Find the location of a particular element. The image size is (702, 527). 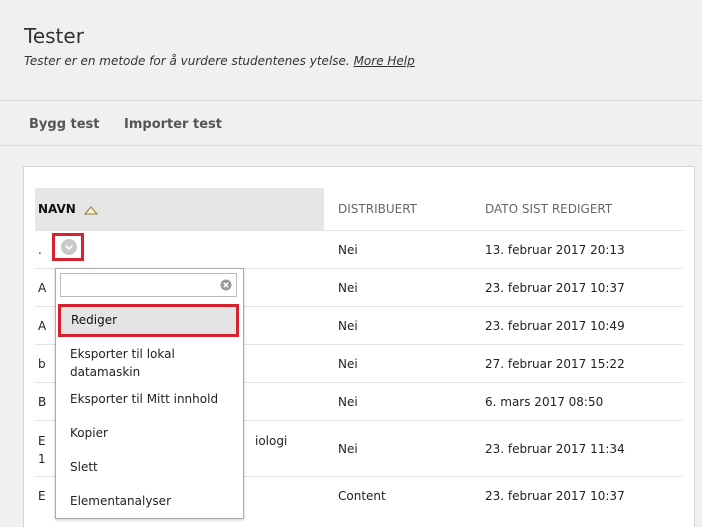

menu-item-edit: Rediger is located at coordinates (148, 320).